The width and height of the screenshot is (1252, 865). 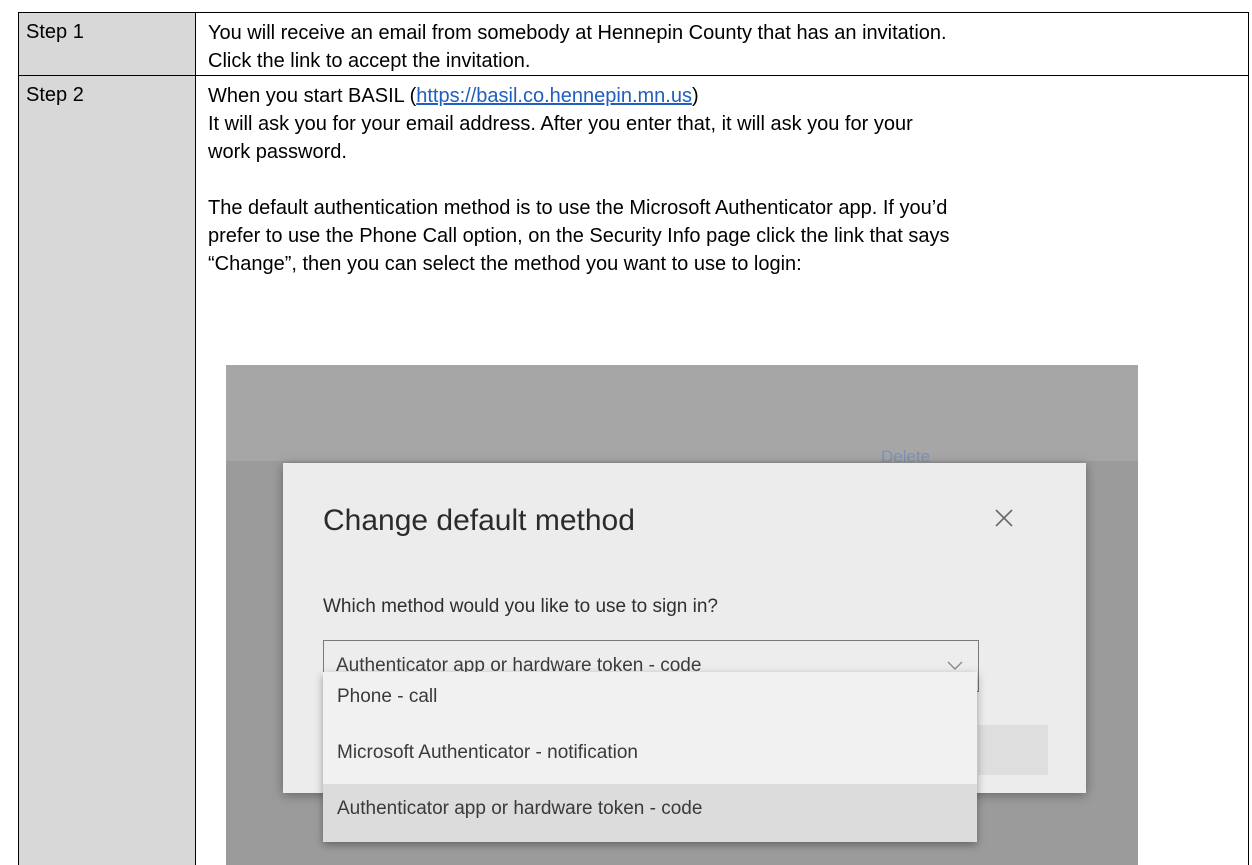 I want to click on basil-link: https://basil.co.hennepin.mn.us, so click(x=554, y=96).